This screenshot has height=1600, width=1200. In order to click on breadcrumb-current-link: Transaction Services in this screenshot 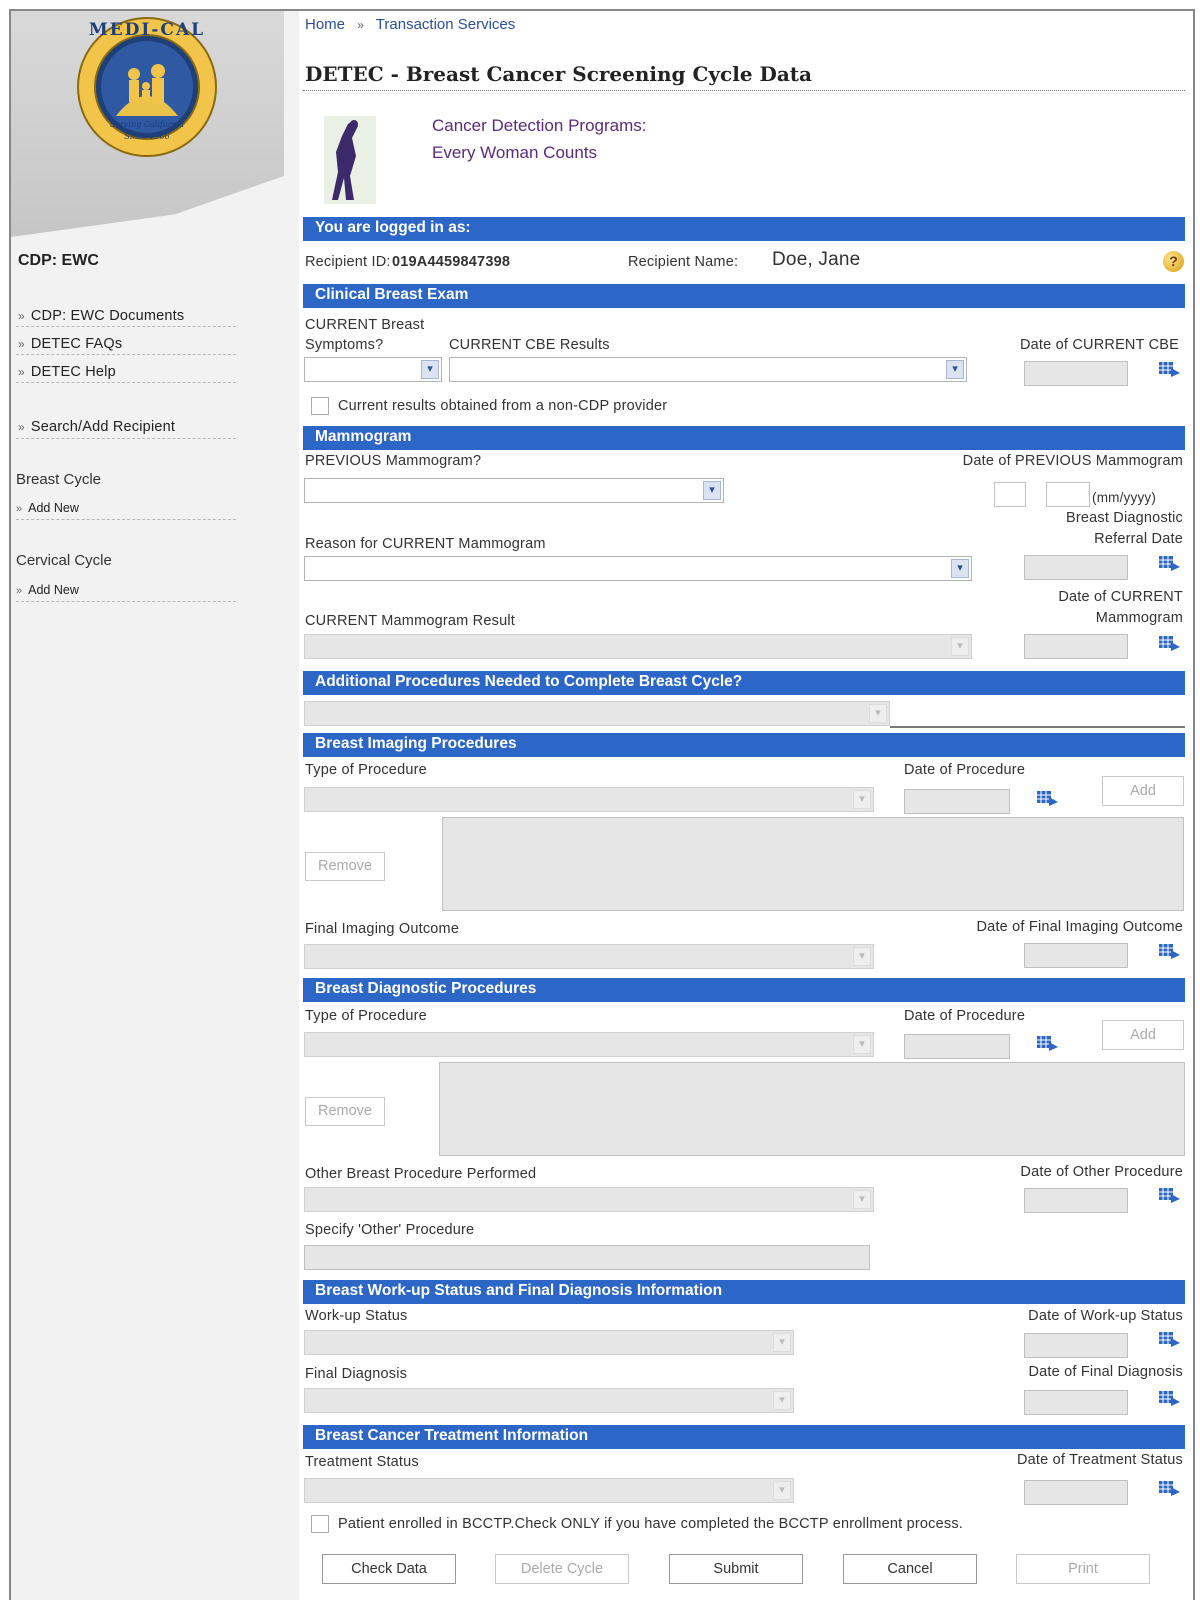, I will do `click(446, 24)`.